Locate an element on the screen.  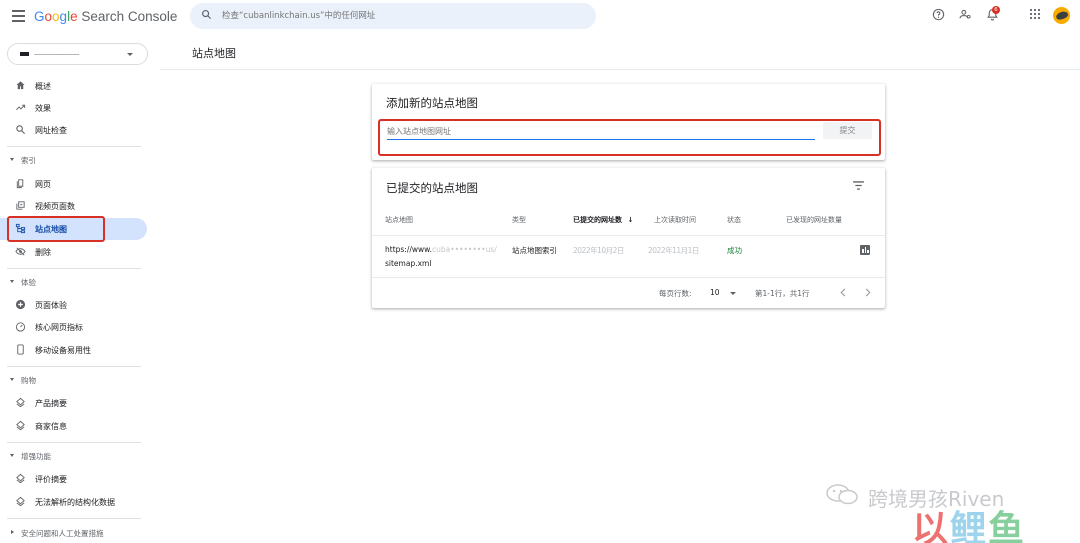
sidebar-item-review-snippets: 评价摘要 is located at coordinates (73, 479).